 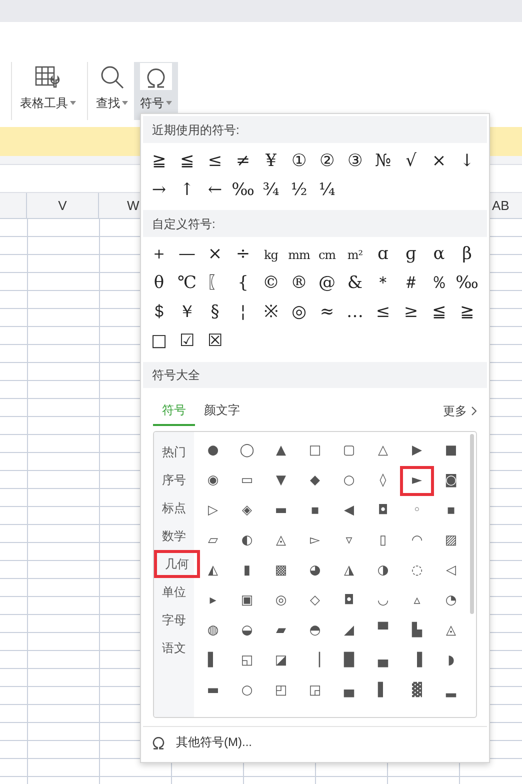 I want to click on symbol-button: ◘, so click(x=349, y=601).